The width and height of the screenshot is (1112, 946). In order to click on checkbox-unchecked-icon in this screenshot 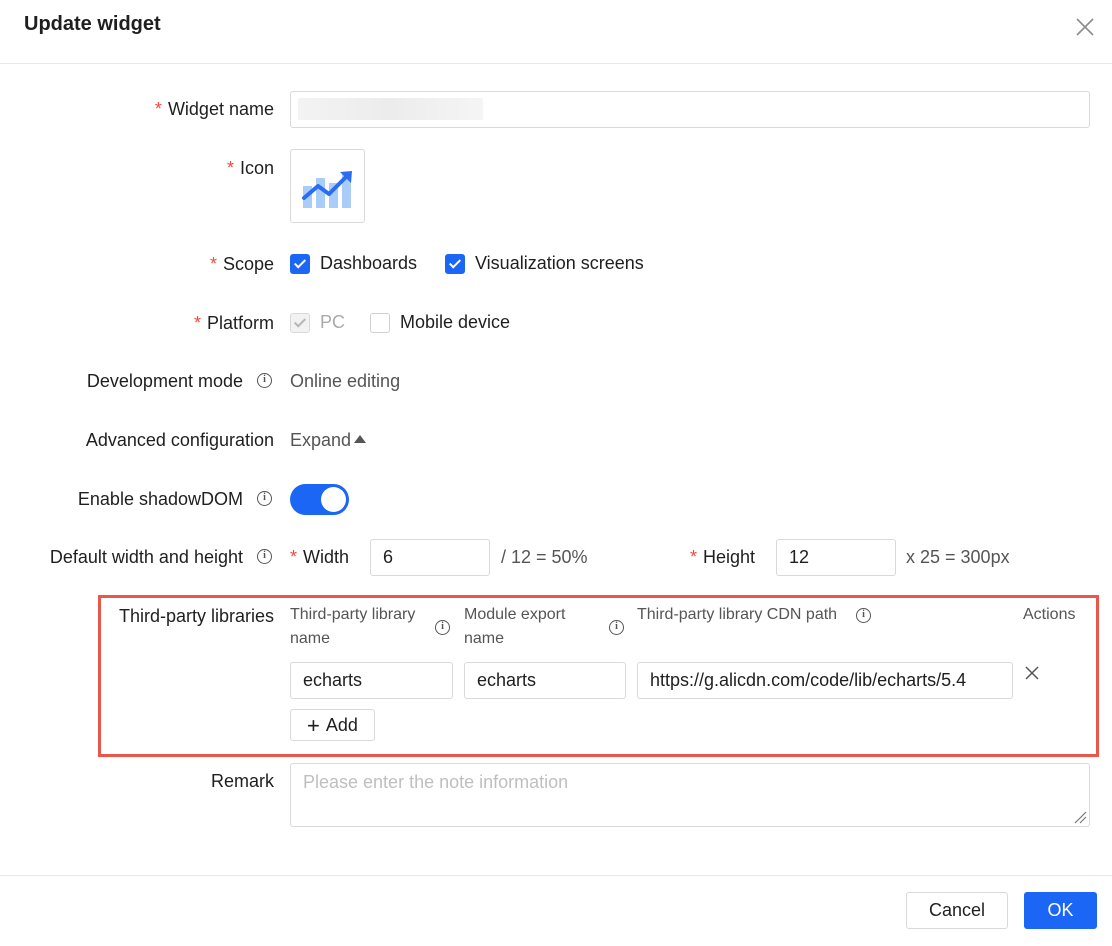, I will do `click(380, 322)`.